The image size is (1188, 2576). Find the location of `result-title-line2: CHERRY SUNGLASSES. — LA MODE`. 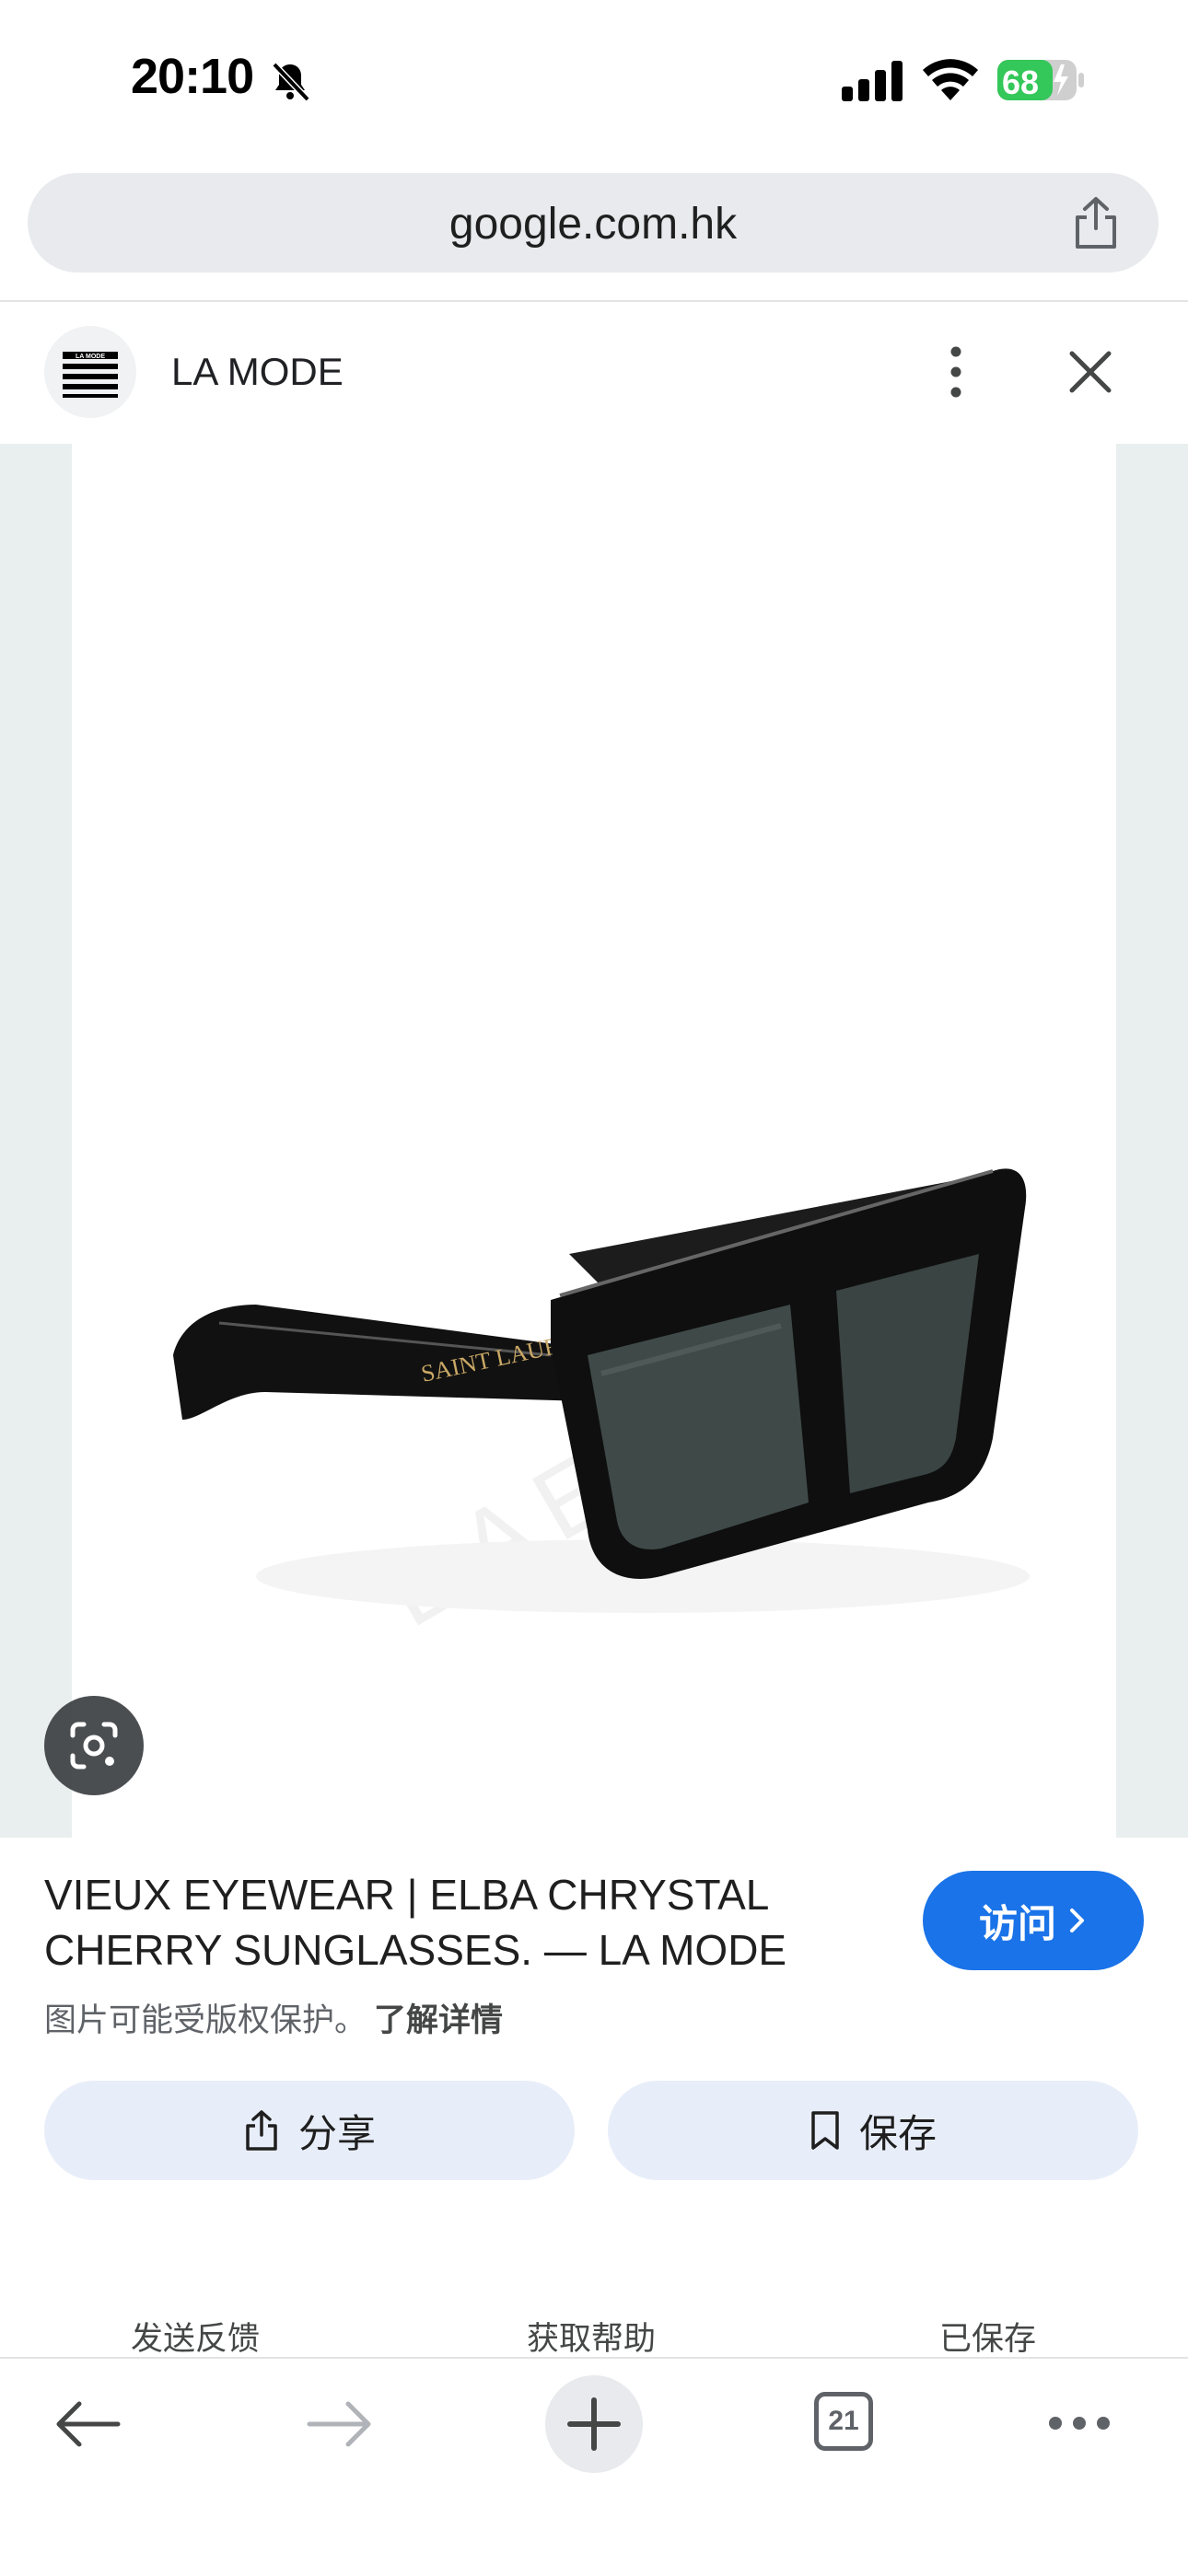

result-title-line2: CHERRY SUNGLASSES. — LA MODE is located at coordinates (458, 1950).